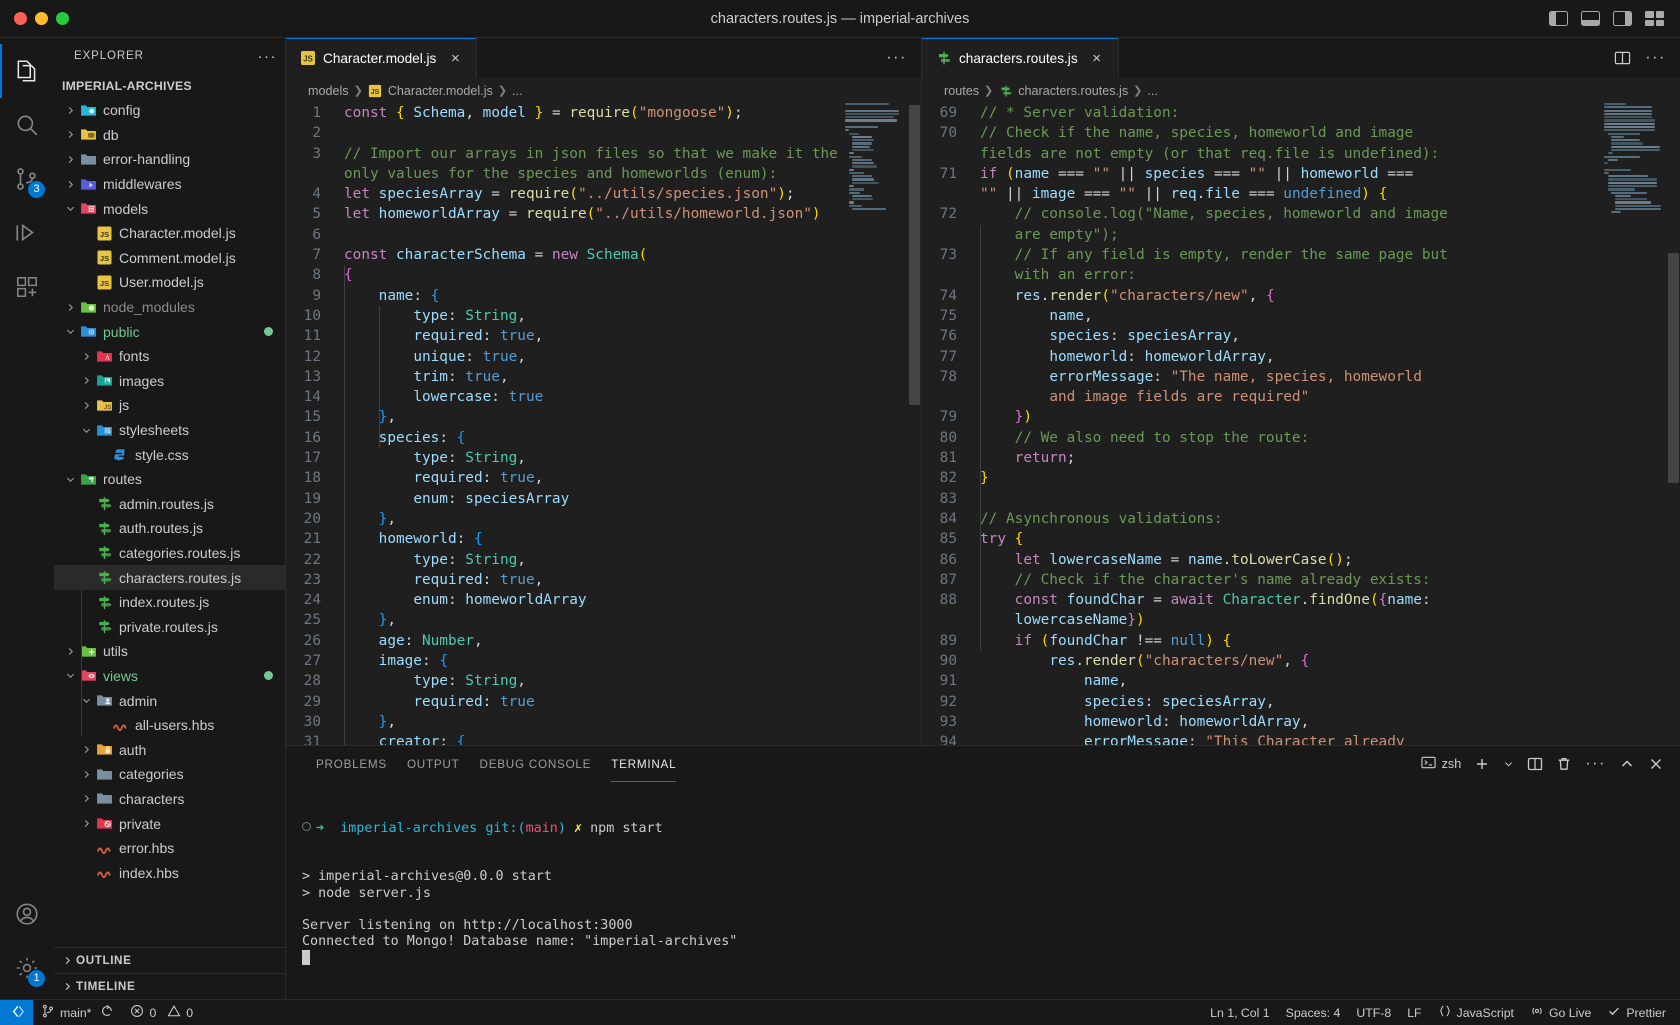 This screenshot has width=1680, height=1025. I want to click on activity-explorer, so click(27, 71).